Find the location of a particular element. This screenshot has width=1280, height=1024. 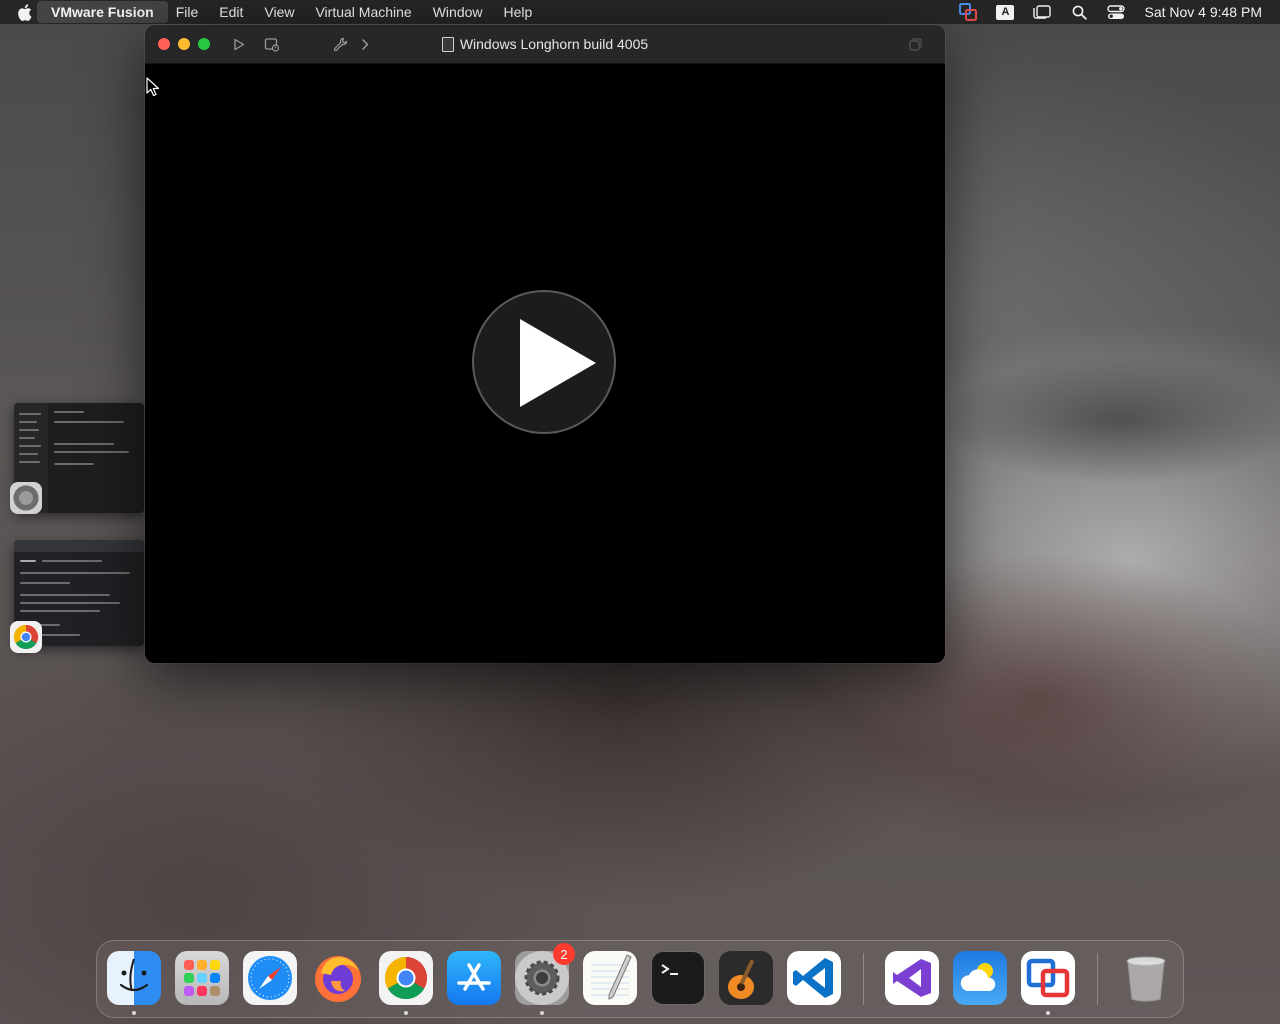

system-settings-thumbnail-icon is located at coordinates (26, 498).